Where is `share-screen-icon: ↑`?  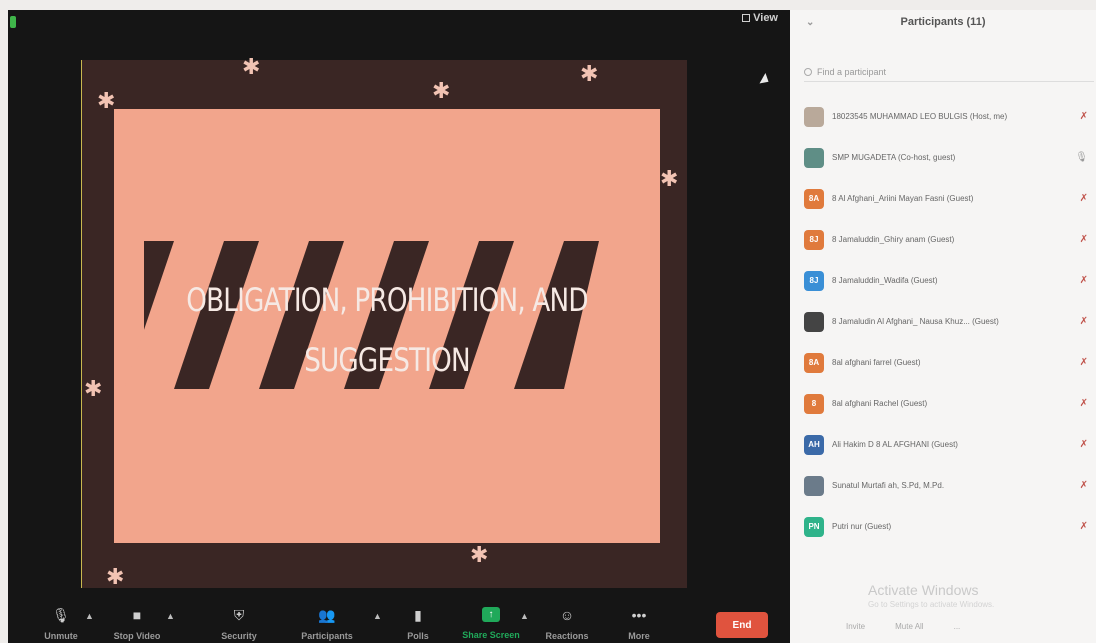 share-screen-icon: ↑ is located at coordinates (491, 614).